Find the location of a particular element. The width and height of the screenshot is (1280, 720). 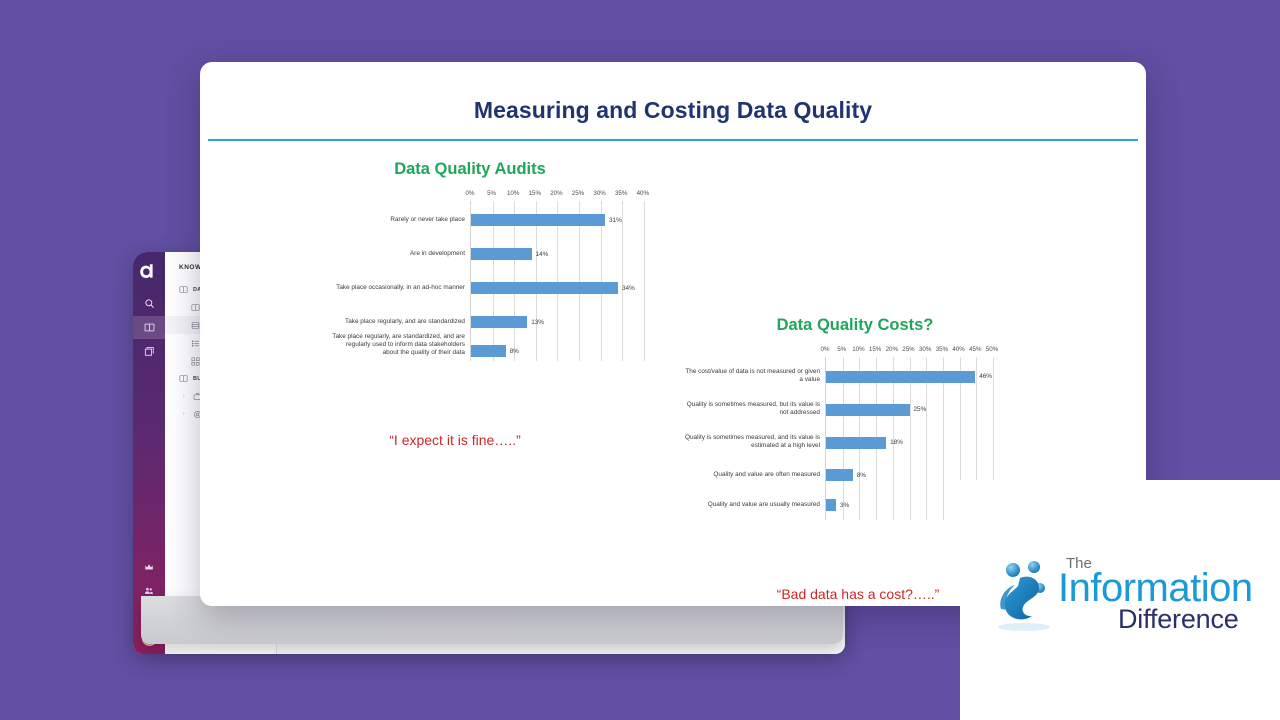

documents-icon is located at coordinates (149, 351).